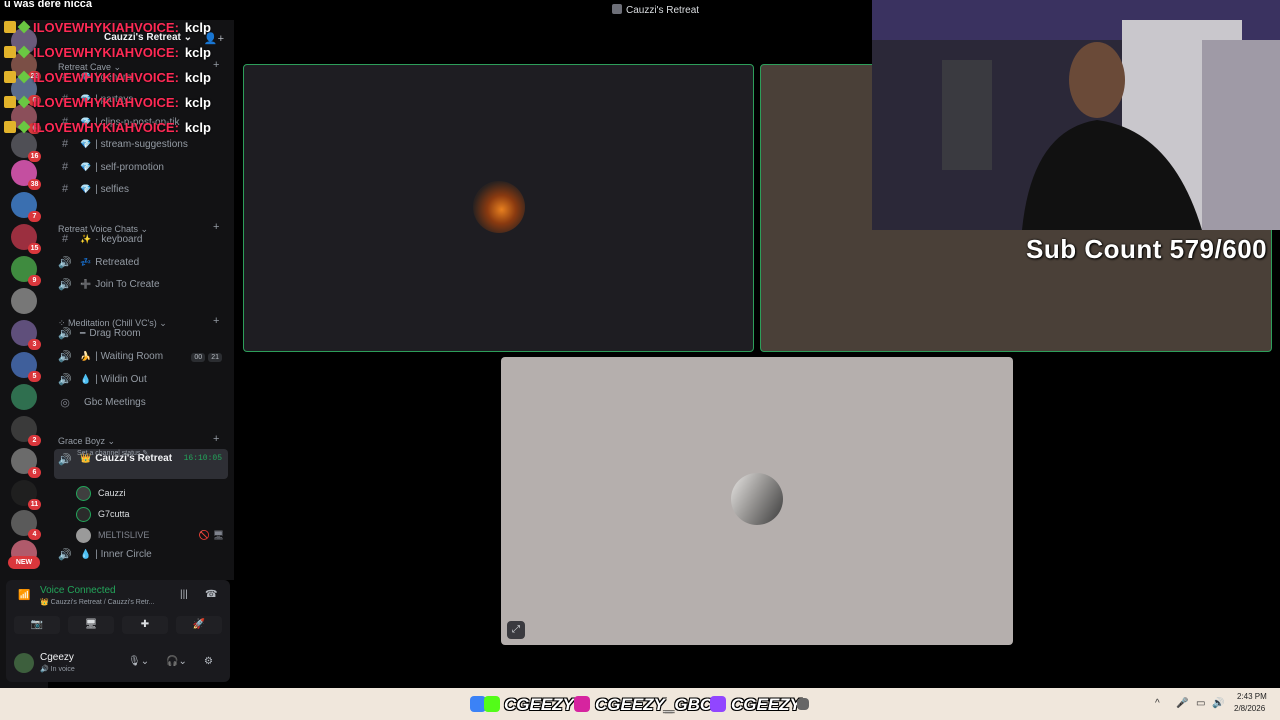  What do you see at coordinates (127, 284) in the screenshot?
I see `channel-label: Join To Create` at bounding box center [127, 284].